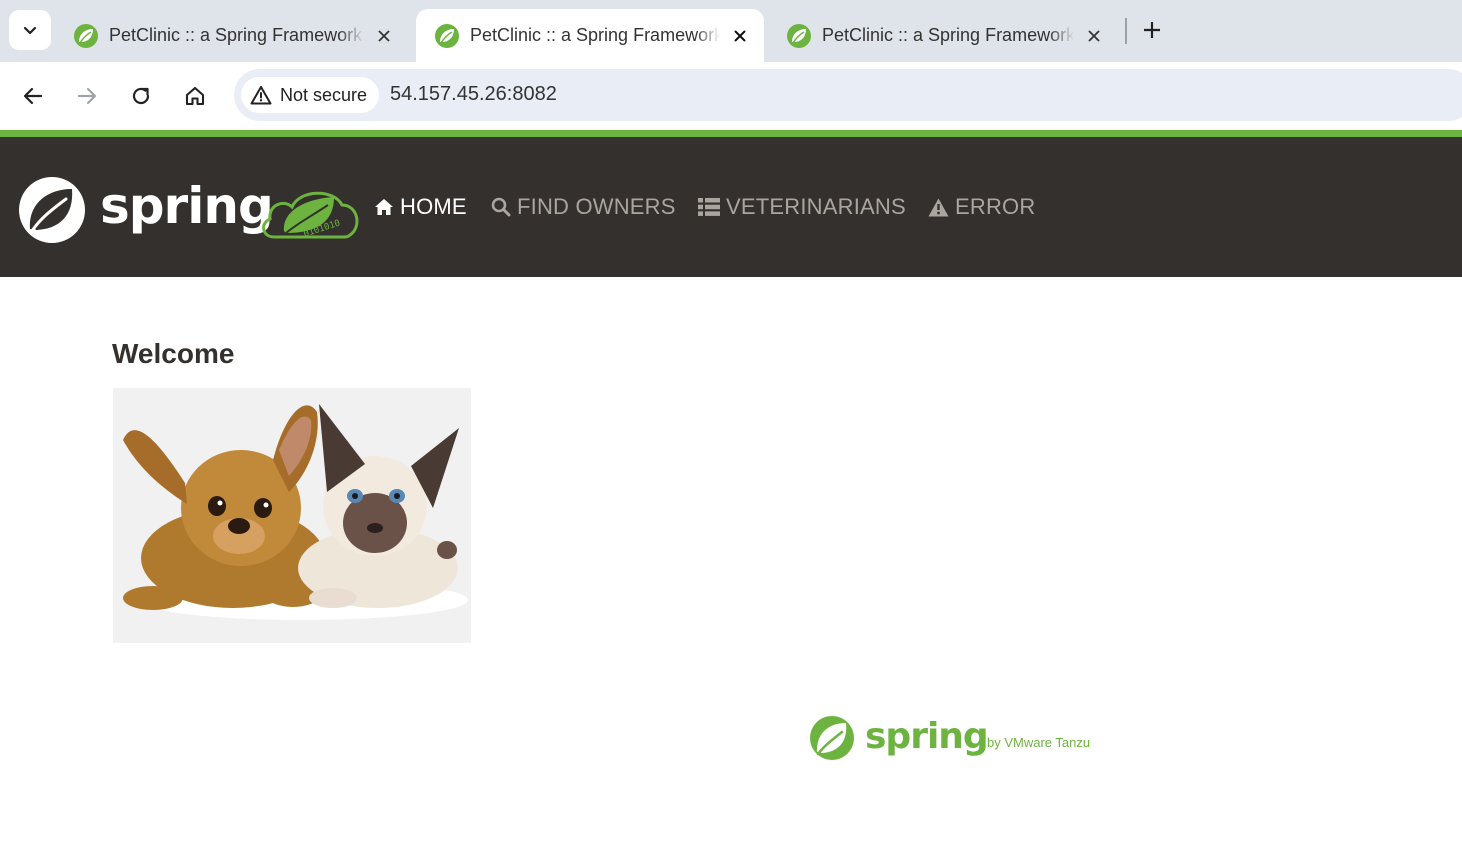 This screenshot has width=1462, height=859. What do you see at coordinates (1126, 31) in the screenshot?
I see `tab-separator` at bounding box center [1126, 31].